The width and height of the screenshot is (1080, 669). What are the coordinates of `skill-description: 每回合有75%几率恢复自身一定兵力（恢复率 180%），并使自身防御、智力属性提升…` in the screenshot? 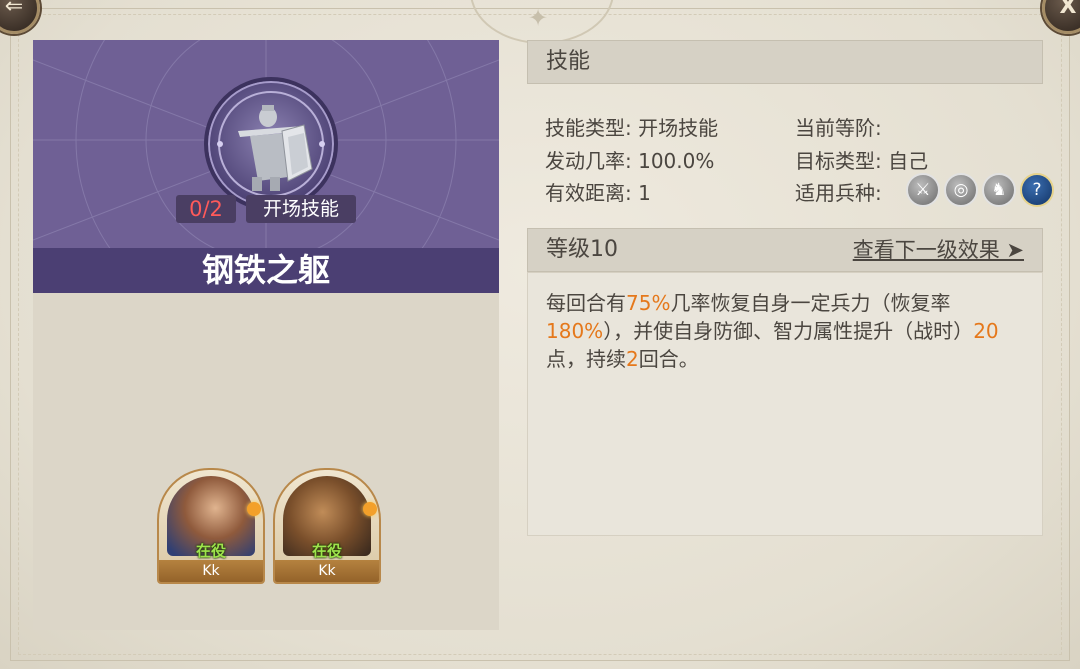 It's located at (781, 331).